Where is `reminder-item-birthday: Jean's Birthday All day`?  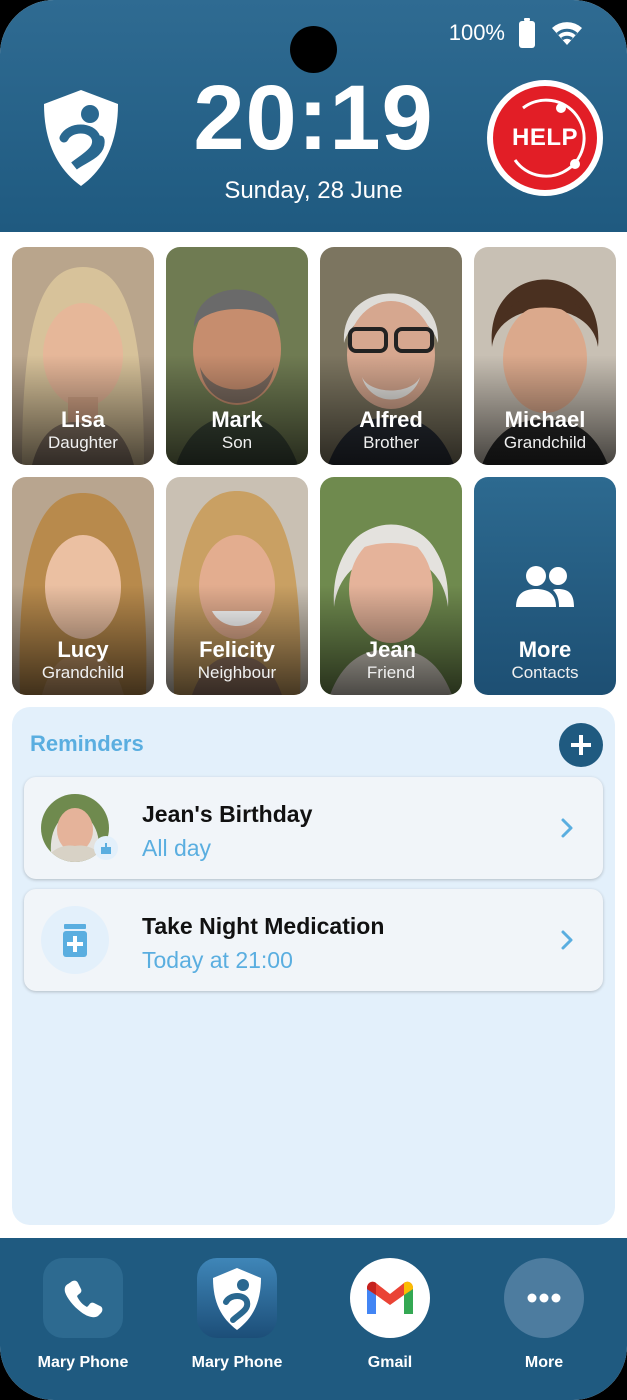 reminder-item-birthday: Jean's Birthday All day is located at coordinates (313, 828).